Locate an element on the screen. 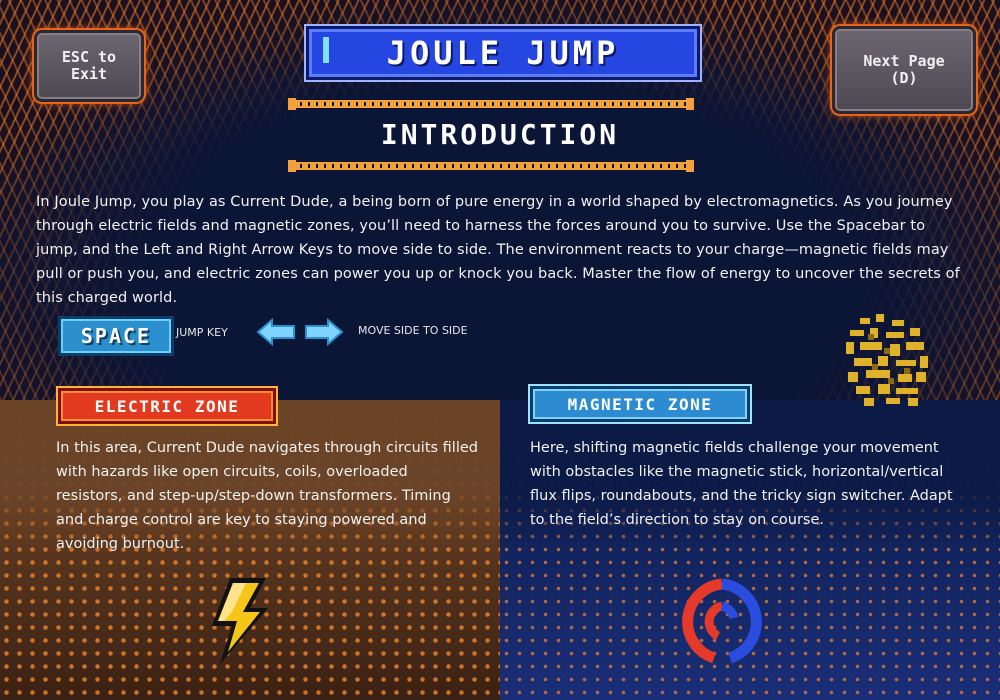  electric-zone-title: ELECTRIC ZONE is located at coordinates (167, 406).